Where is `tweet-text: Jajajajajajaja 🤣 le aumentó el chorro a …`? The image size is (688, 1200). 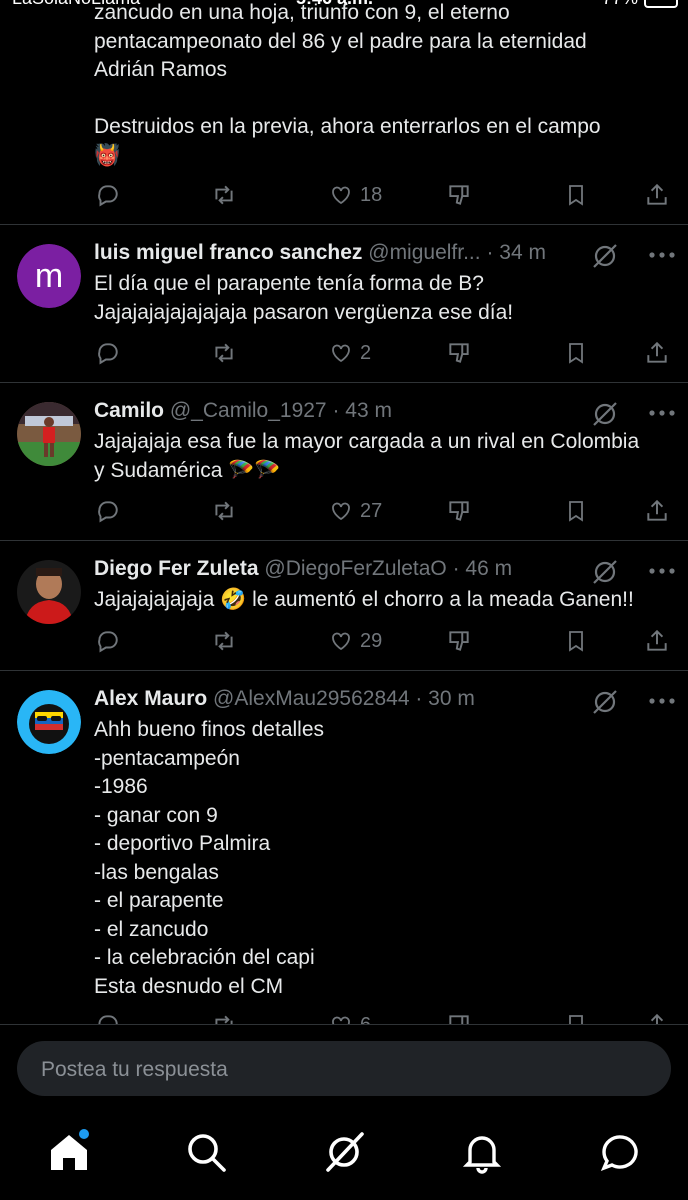 tweet-text: Jajajajajajaja 🤣 le aumentó el chorro a … is located at coordinates (364, 599).